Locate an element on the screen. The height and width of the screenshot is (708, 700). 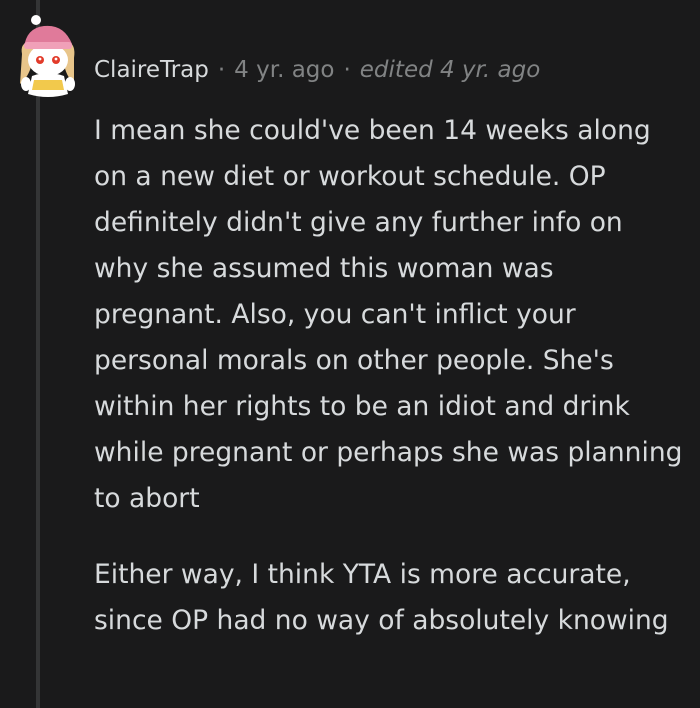
user-avatar is located at coordinates (49, 57).